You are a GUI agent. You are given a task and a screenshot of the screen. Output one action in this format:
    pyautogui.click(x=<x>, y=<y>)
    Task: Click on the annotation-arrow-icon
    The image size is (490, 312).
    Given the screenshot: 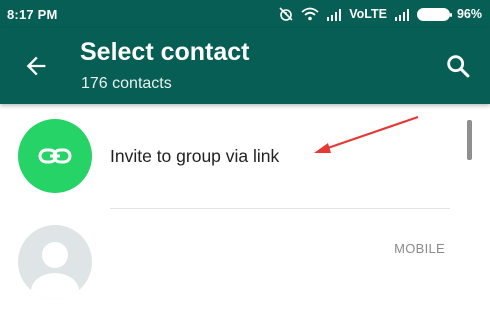 What is the action you would take?
    pyautogui.click(x=366, y=134)
    